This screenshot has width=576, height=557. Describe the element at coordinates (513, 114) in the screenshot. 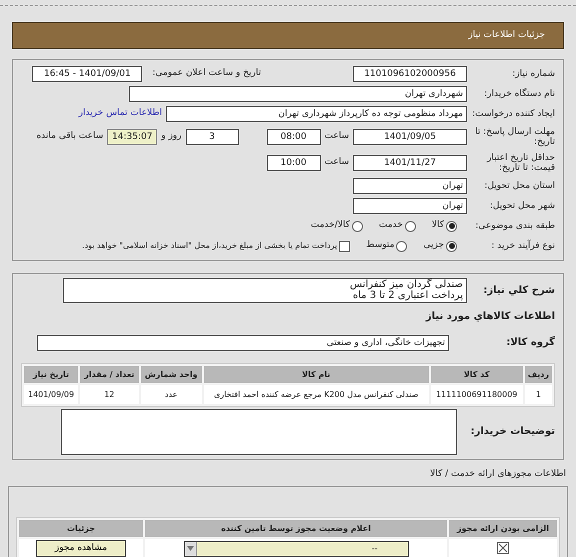

I see `field-label: ایجاد کننده درخواست:` at that location.